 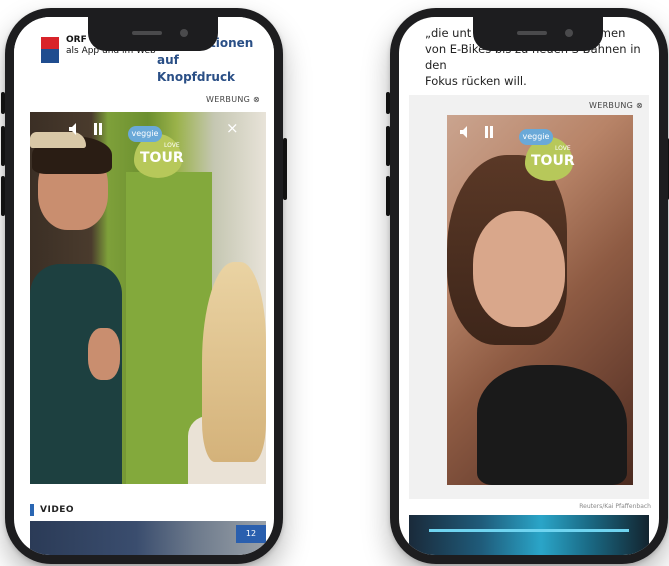 I want to click on phone-power-button, so click(x=285, y=169).